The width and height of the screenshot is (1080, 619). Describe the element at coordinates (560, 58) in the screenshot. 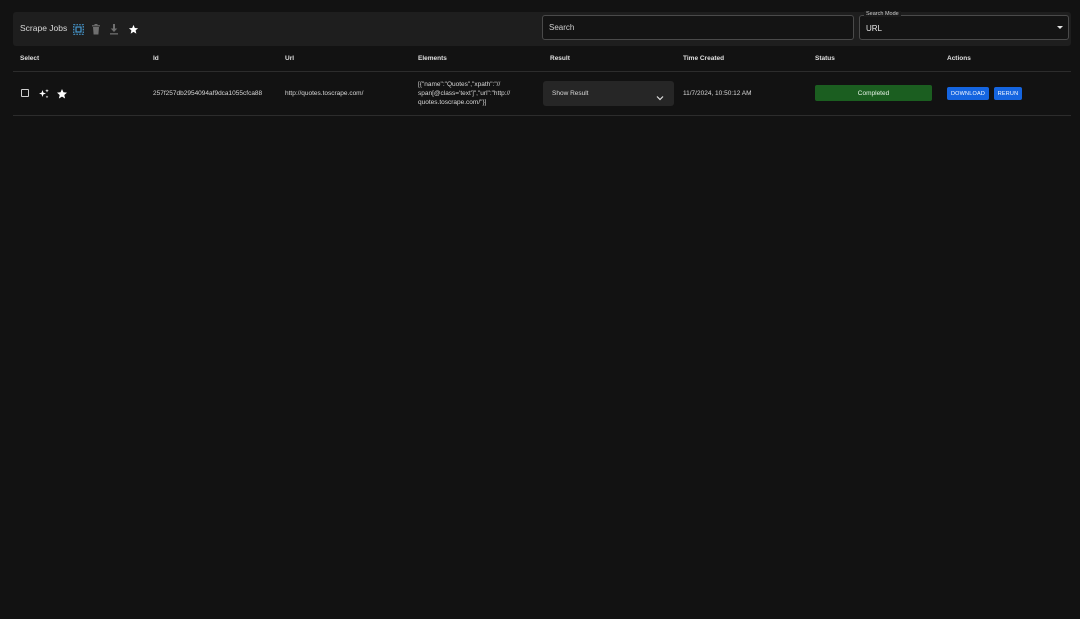

I see `header-result: Result` at that location.